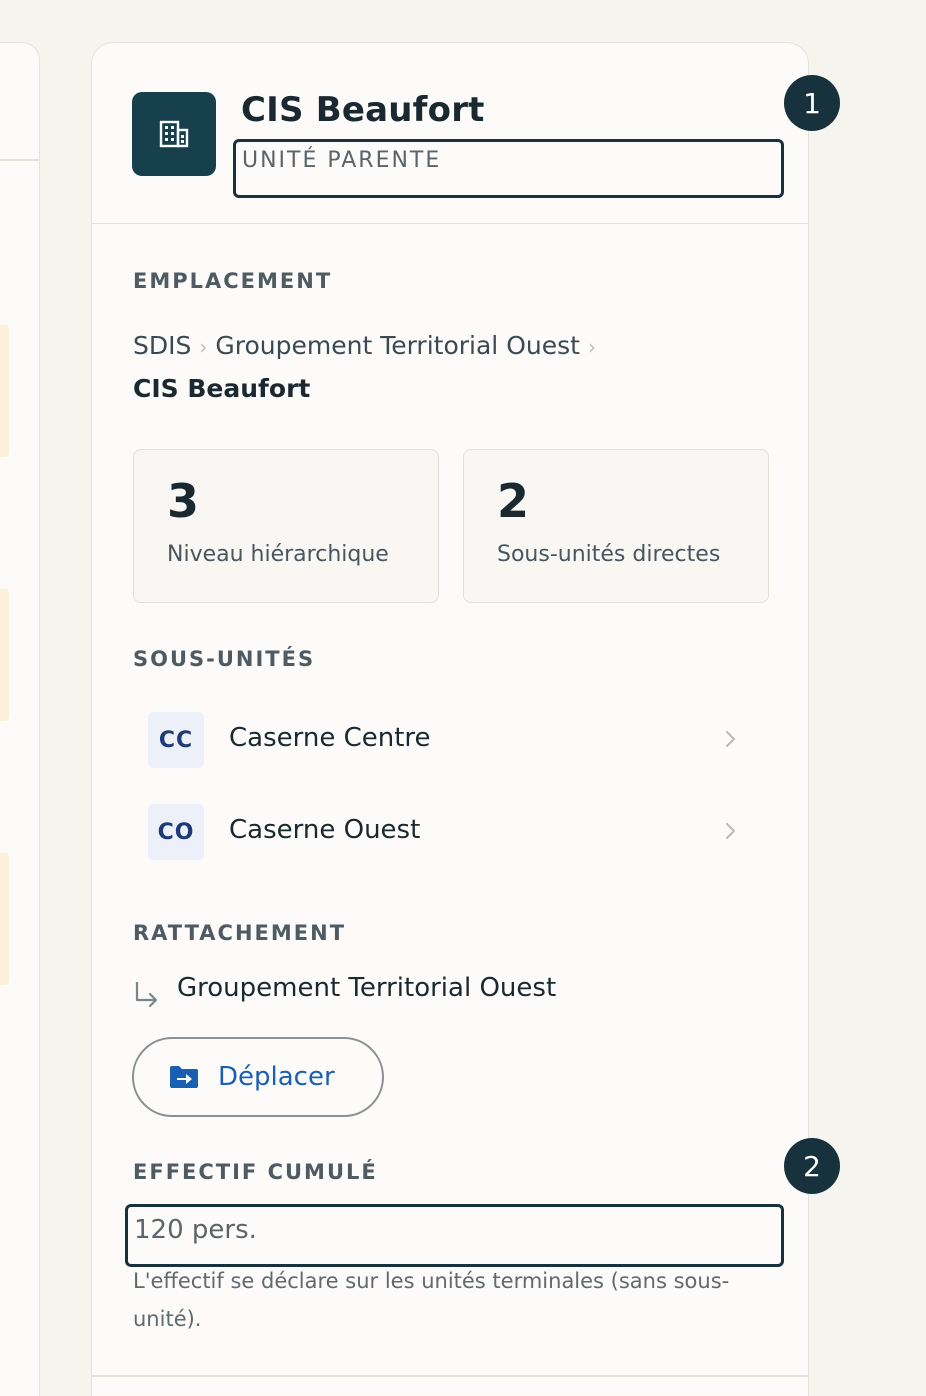 This screenshot has height=1396, width=926. What do you see at coordinates (276, 1077) in the screenshot?
I see `move-button-label: Déplacer` at bounding box center [276, 1077].